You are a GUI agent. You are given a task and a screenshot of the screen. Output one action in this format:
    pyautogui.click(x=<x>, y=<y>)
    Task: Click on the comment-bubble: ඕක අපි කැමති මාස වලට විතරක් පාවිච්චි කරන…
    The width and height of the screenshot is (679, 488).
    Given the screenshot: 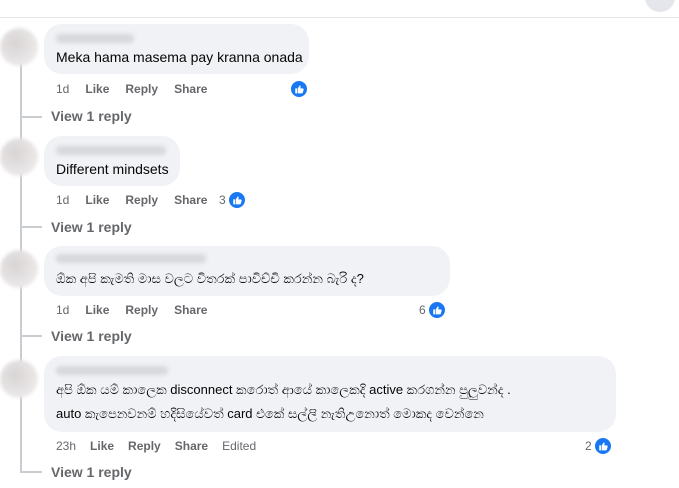 What is the action you would take?
    pyautogui.click(x=247, y=271)
    